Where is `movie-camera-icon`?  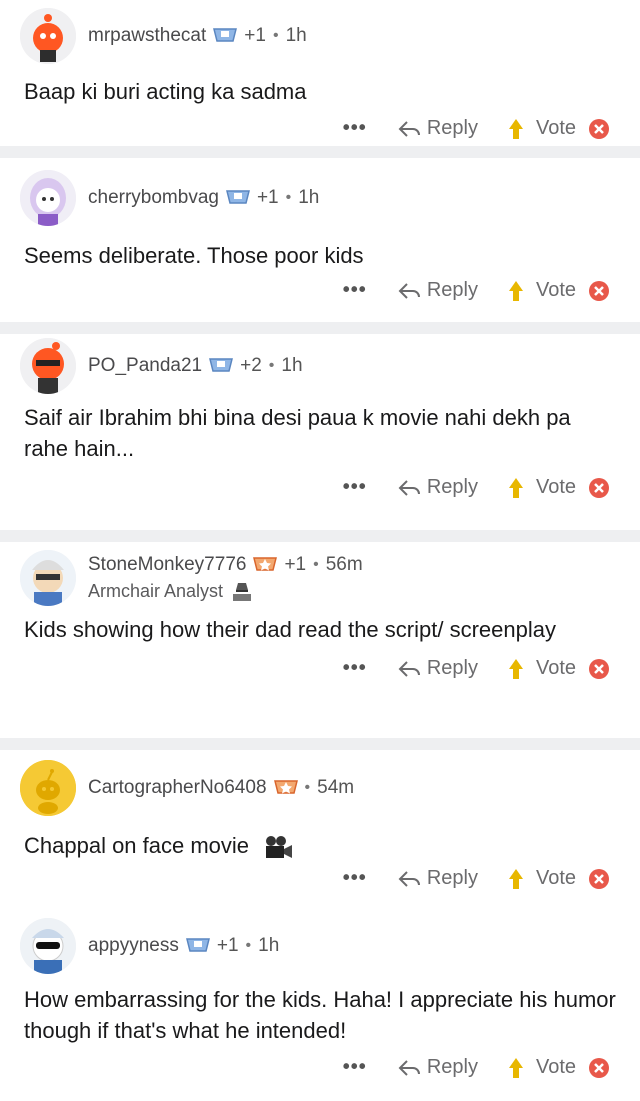 movie-camera-icon is located at coordinates (279, 847).